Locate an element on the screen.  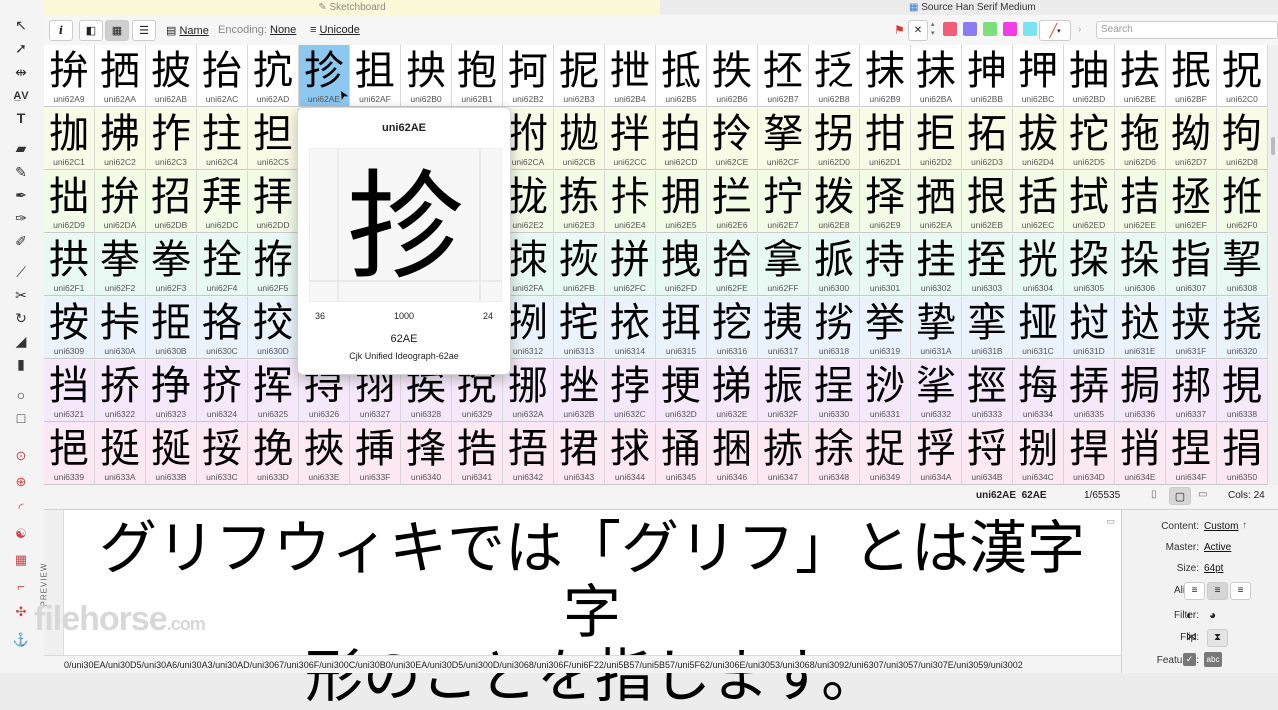
glyph-cell: 挡 uni6321 is located at coordinates (69, 391).